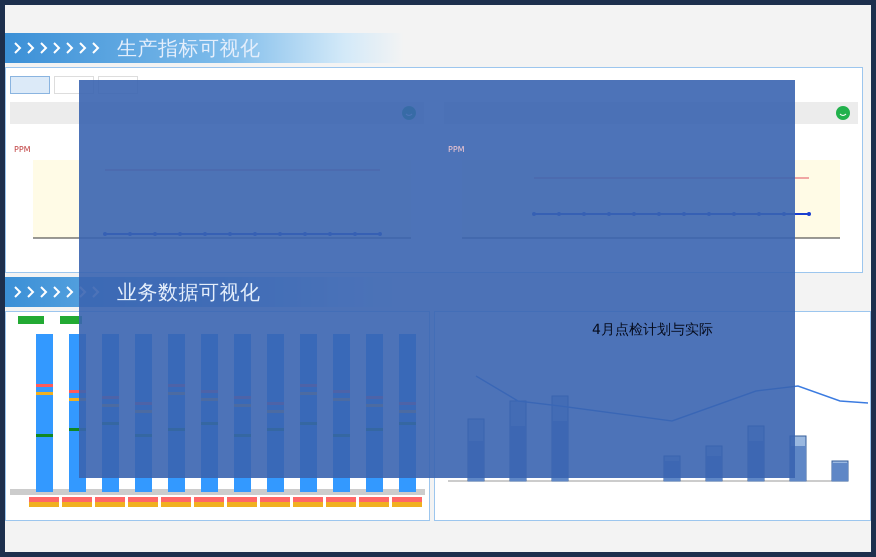 The width and height of the screenshot is (876, 557). I want to click on section-title: 生产指标可视化, so click(188, 48).